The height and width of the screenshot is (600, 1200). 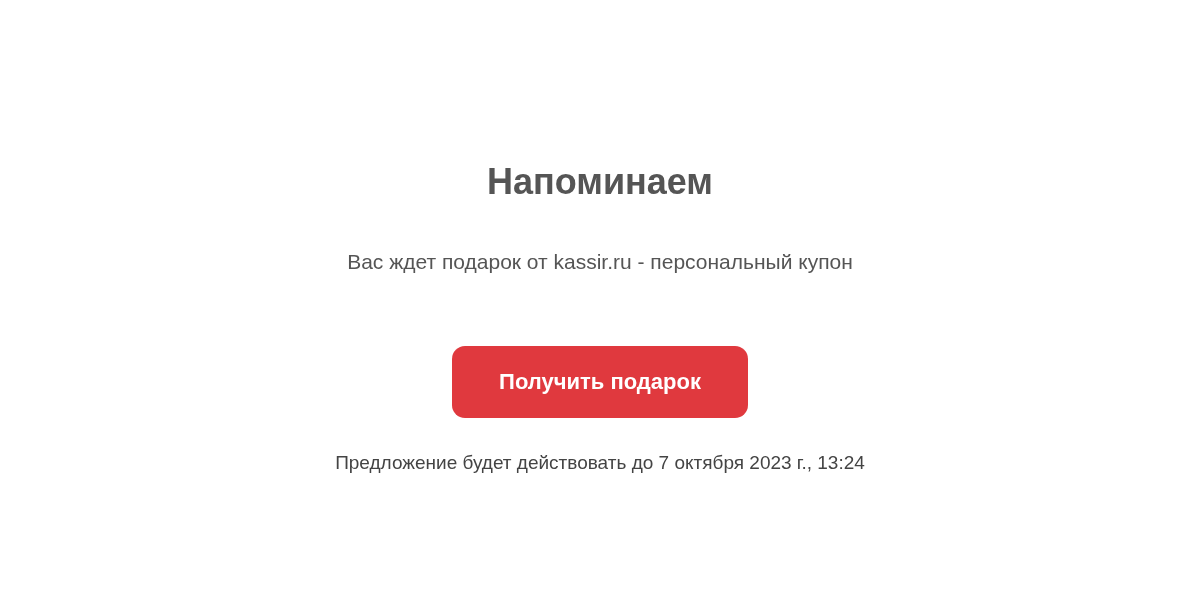 What do you see at coordinates (600, 463) in the screenshot?
I see `offer-expiry-text: Предложение будет действовать до 7 октября 2023 г., 13:24` at bounding box center [600, 463].